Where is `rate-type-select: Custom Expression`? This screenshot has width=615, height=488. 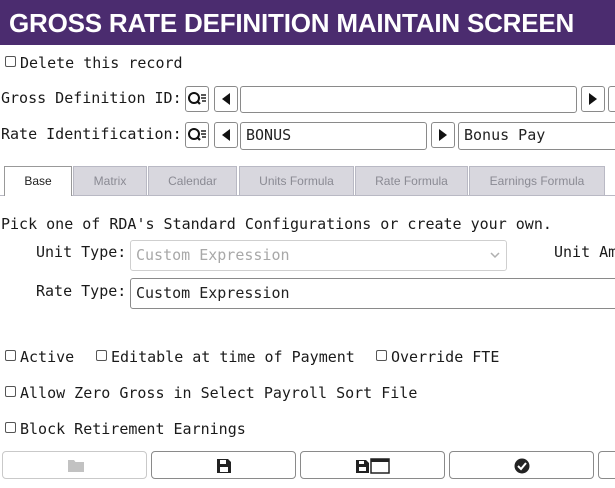
rate-type-select: Custom Expression is located at coordinates (372, 293).